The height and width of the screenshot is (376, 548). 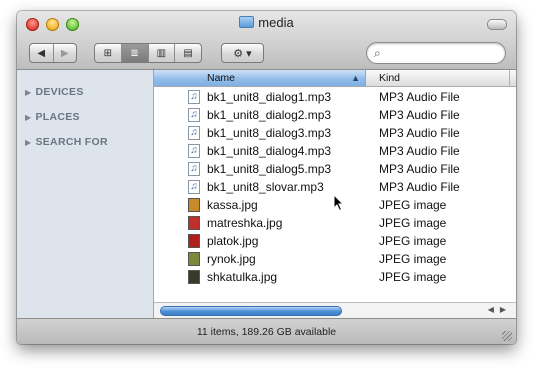 What do you see at coordinates (242, 277) in the screenshot?
I see `file-name: shkatulka.jpg` at bounding box center [242, 277].